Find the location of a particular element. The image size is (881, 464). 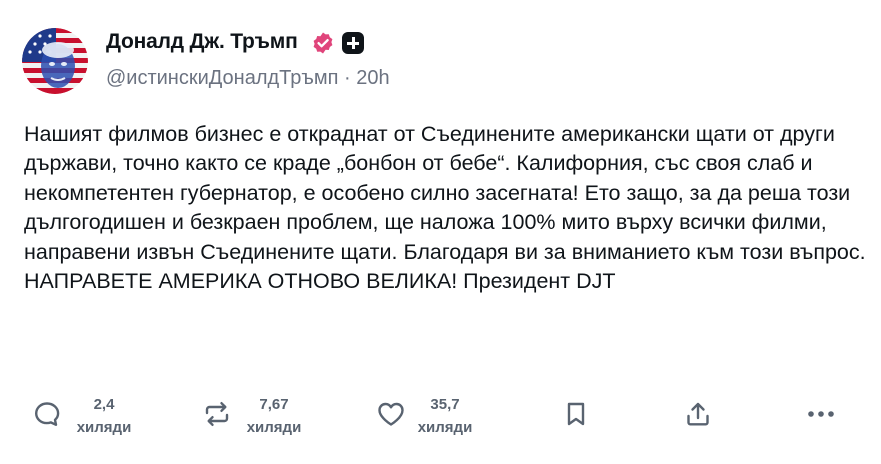

action-bar: 2,4 хиляди 7,67 хиляди 35,7 хиляди is located at coordinates (440, 418).